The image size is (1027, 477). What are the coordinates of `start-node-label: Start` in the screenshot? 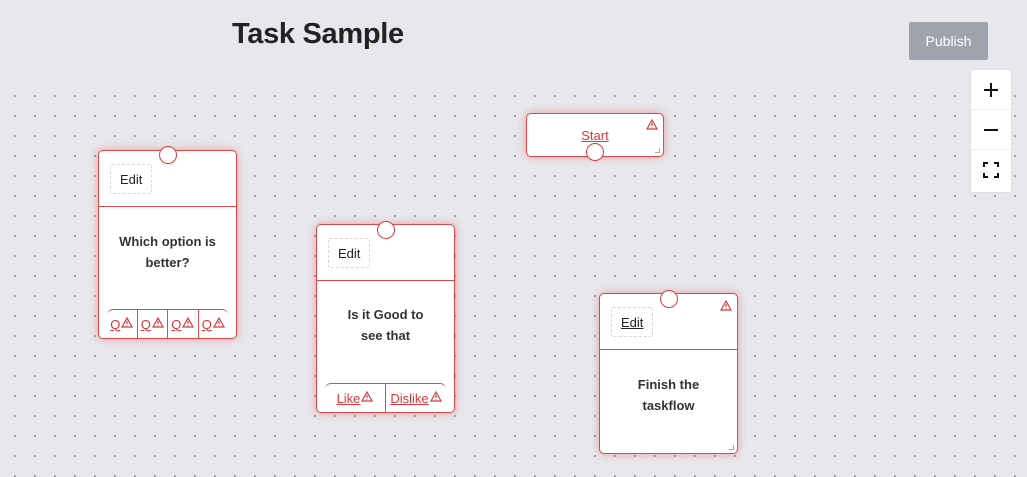 It's located at (595, 135).